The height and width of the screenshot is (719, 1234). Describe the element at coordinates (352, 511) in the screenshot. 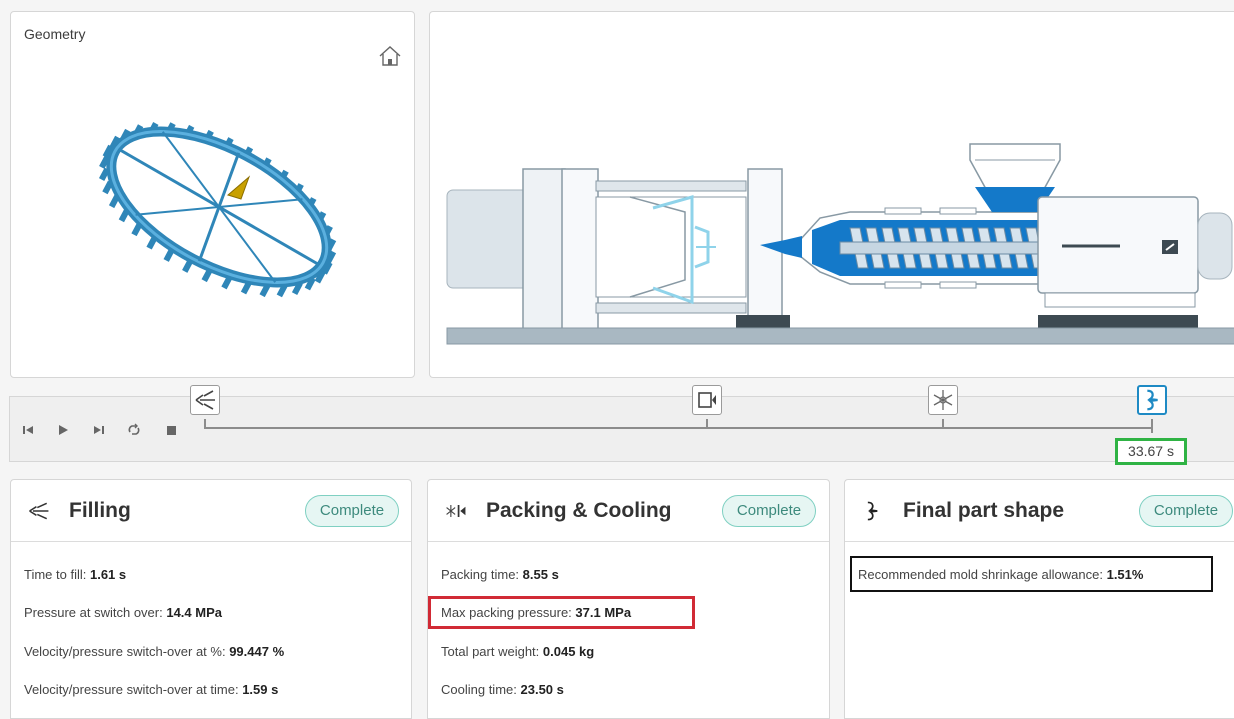

I see `filling-status-badge: Complete` at that location.